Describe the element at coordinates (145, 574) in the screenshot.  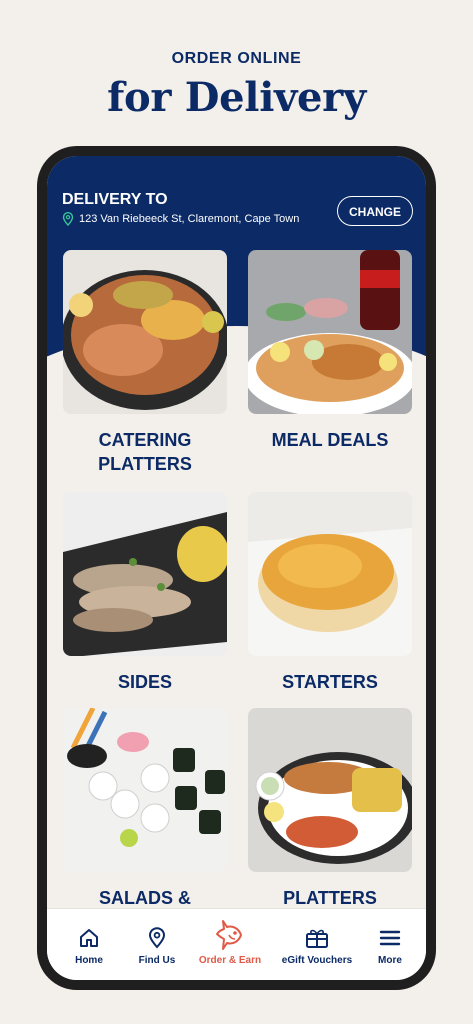
I see `calamari-side-image` at that location.